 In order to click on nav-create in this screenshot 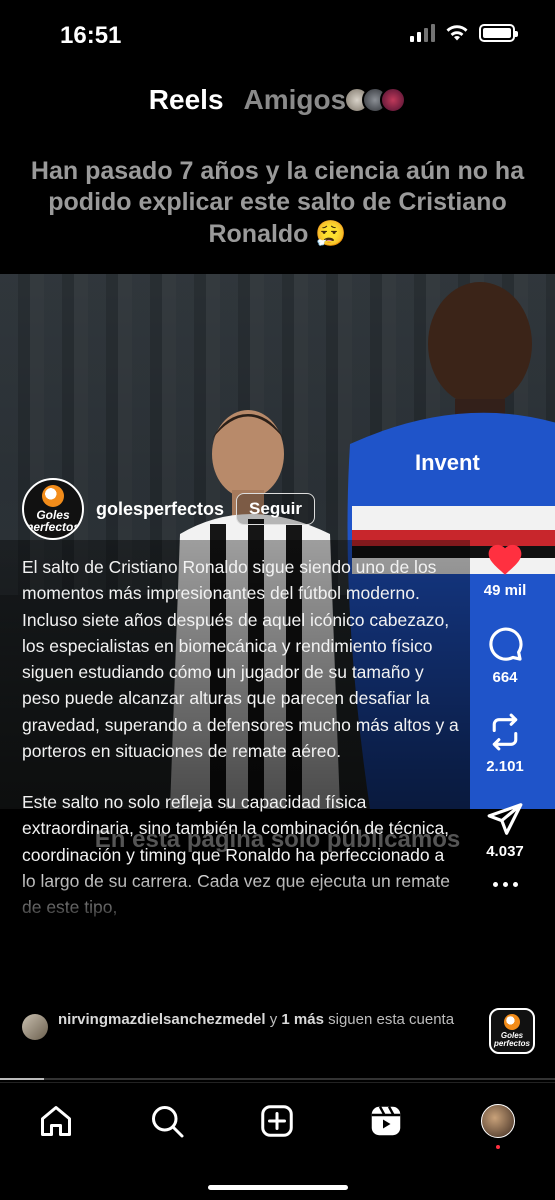, I will do `click(277, 1121)`.